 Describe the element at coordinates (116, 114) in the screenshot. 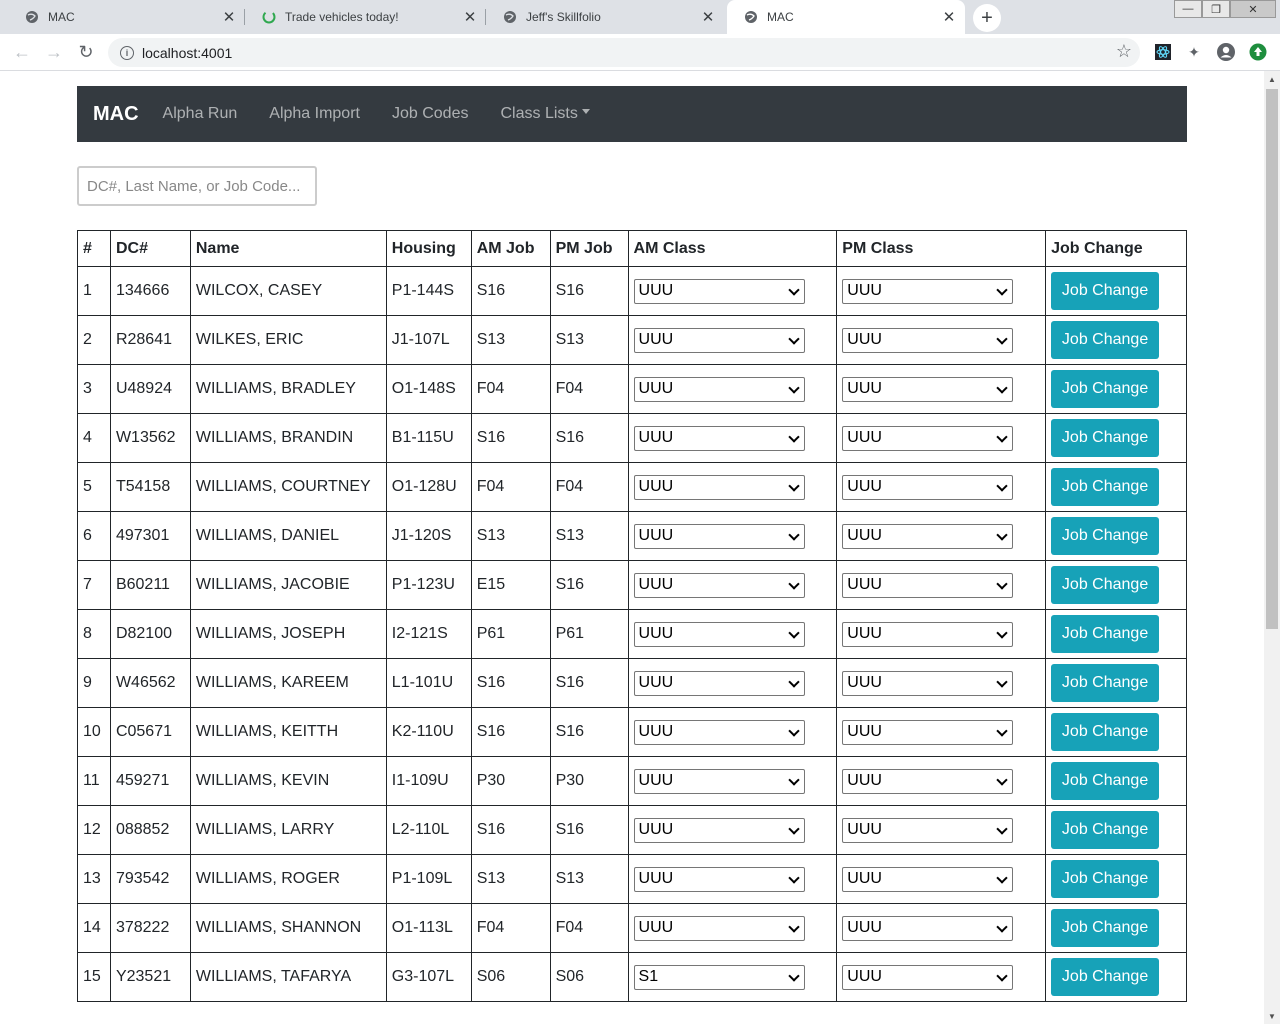

I see `navbar-brand: MAC` at that location.